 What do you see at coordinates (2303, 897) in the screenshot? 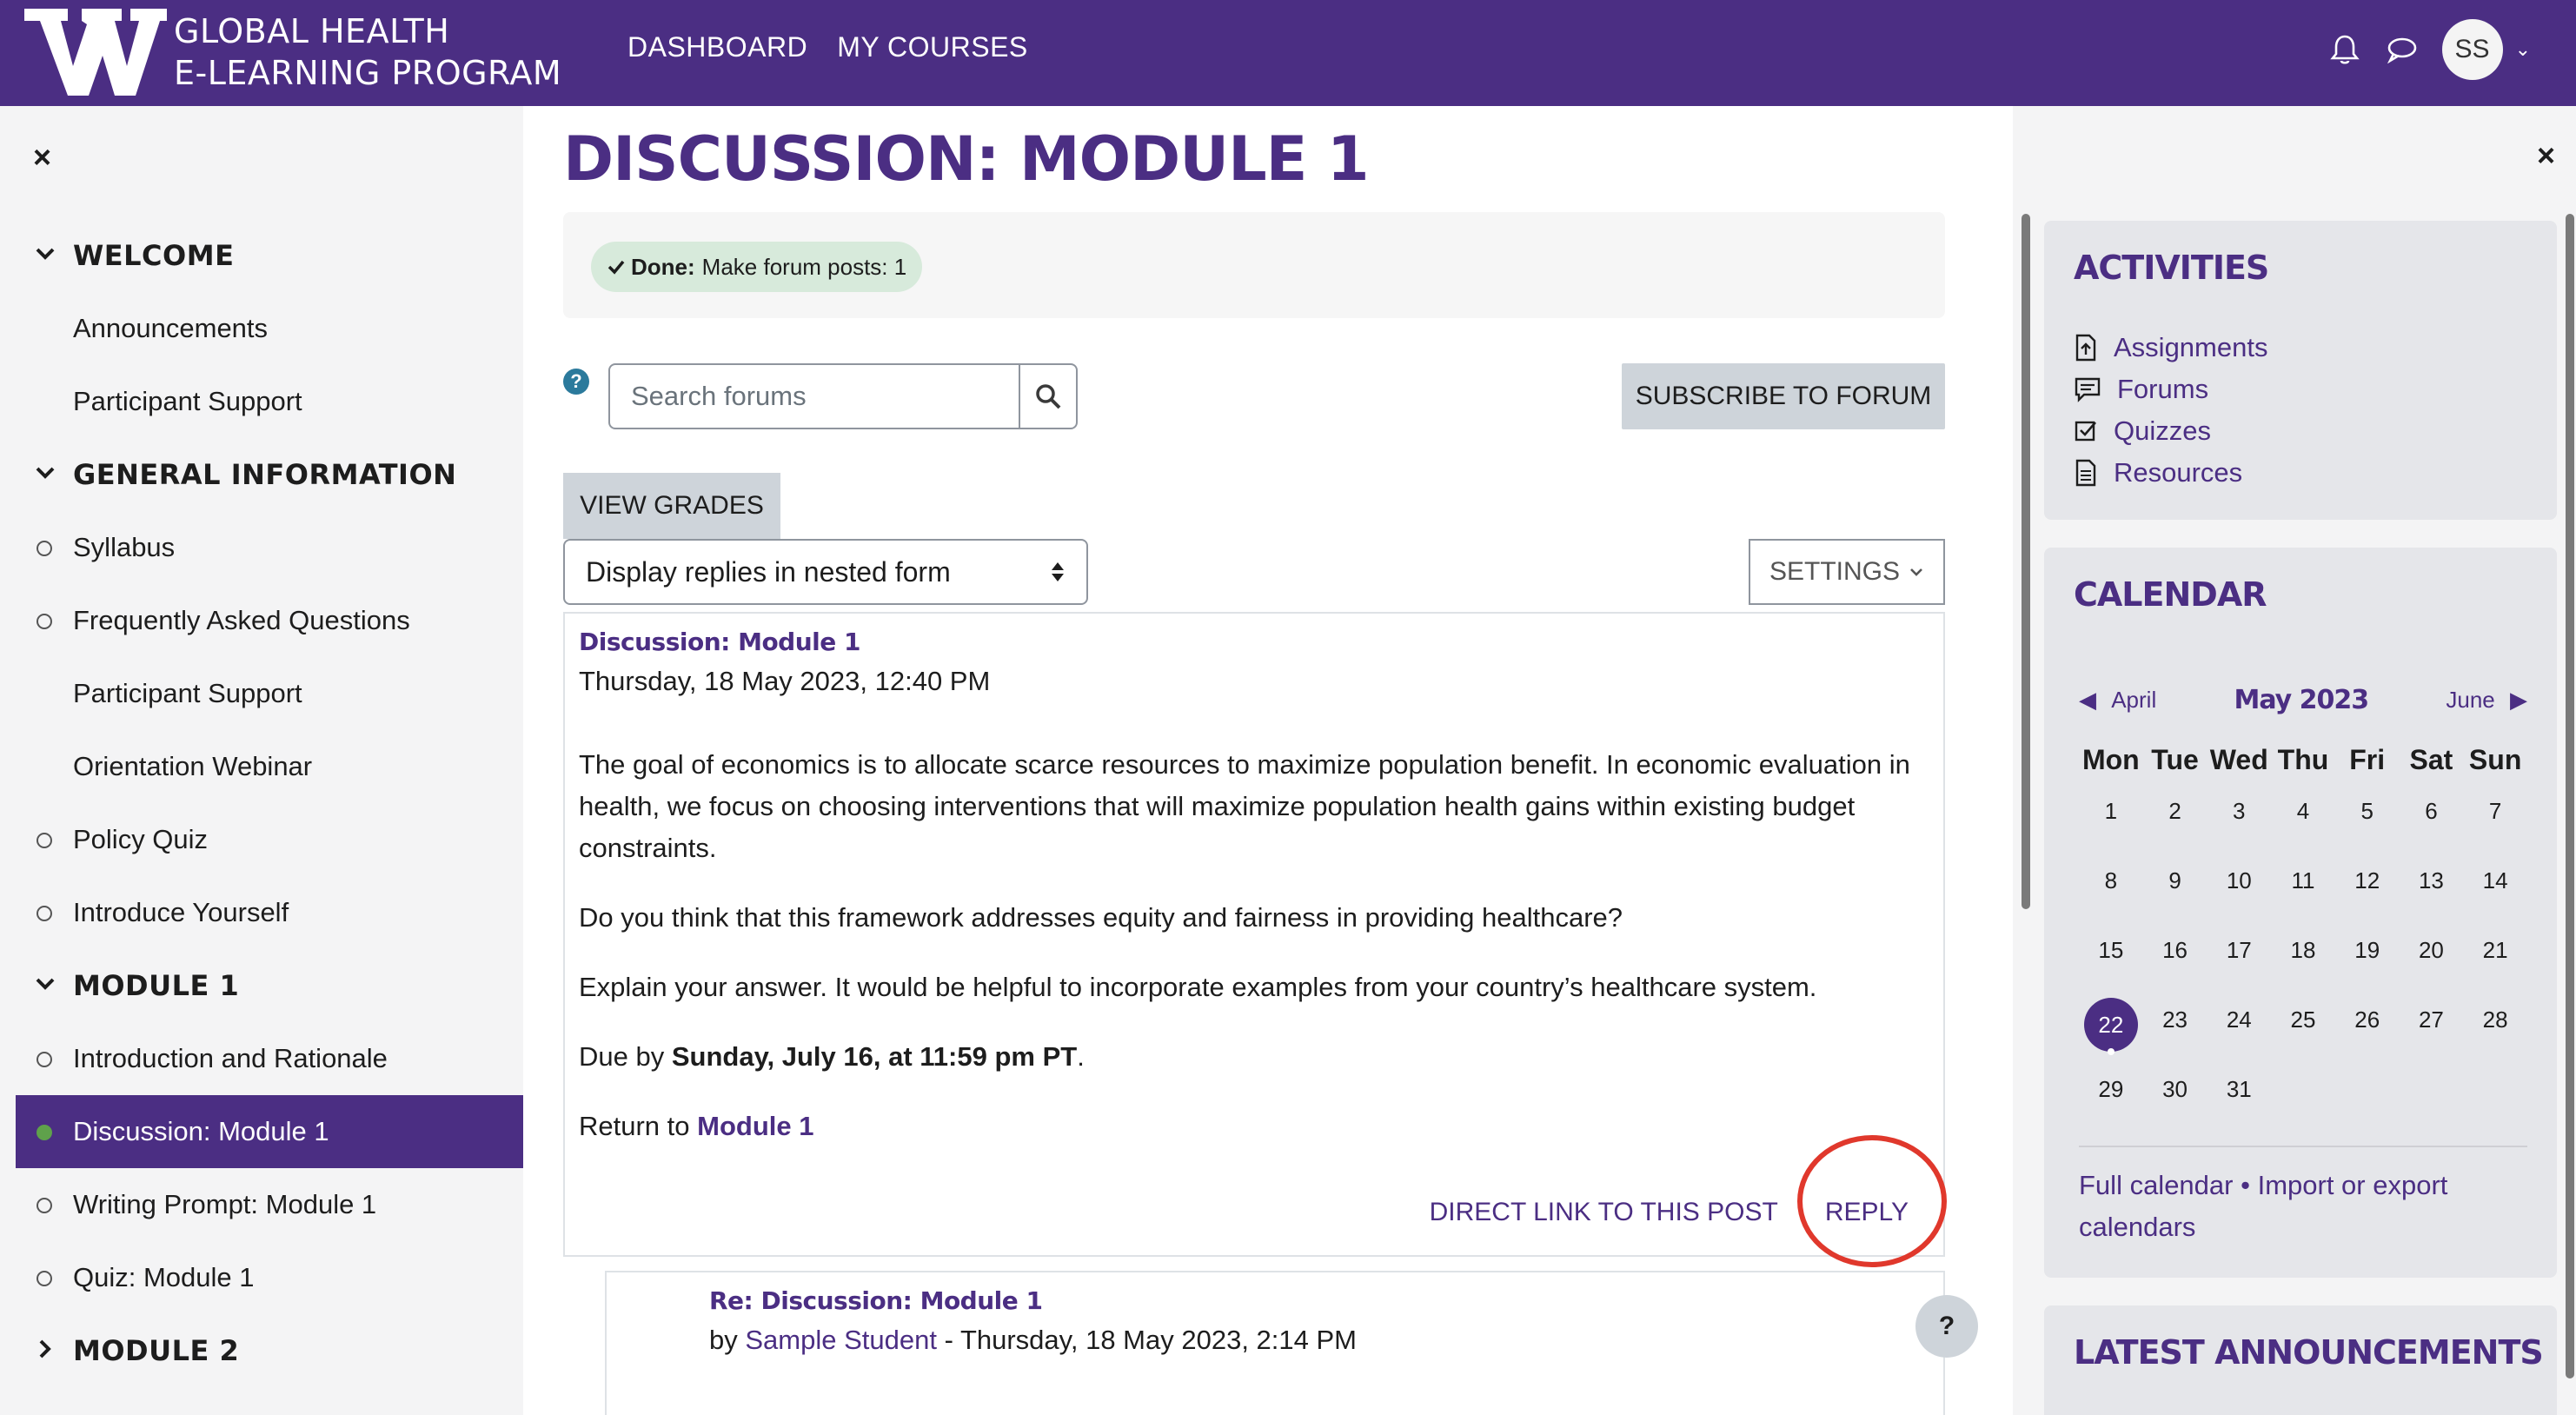
I see `calendar-day: 11` at bounding box center [2303, 897].